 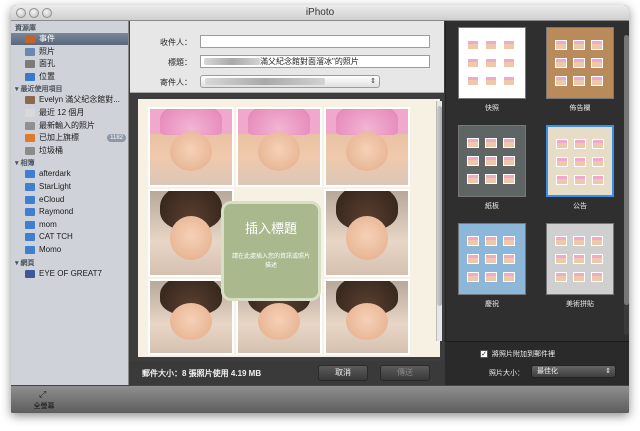 What do you see at coordinates (492, 169) in the screenshot?
I see `template-thumbnail: 紙板` at bounding box center [492, 169].